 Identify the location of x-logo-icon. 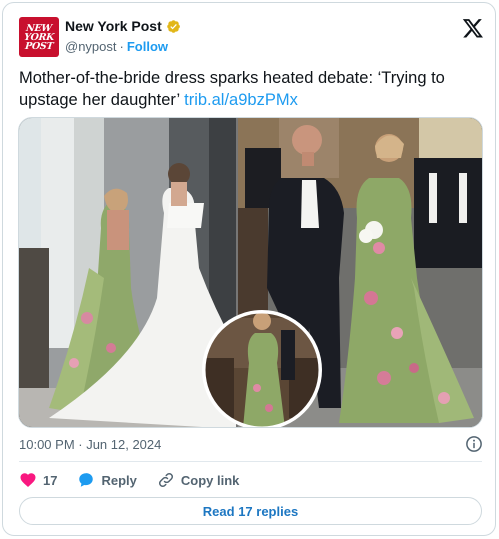
(473, 28).